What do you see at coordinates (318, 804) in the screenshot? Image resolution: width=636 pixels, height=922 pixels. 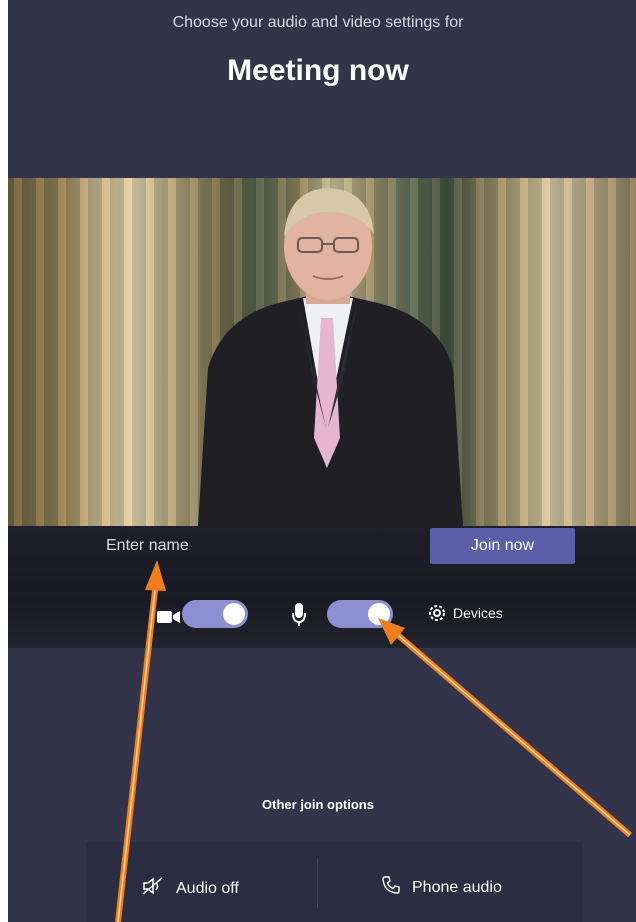 I see `other-join-options-heading: Other join options` at bounding box center [318, 804].